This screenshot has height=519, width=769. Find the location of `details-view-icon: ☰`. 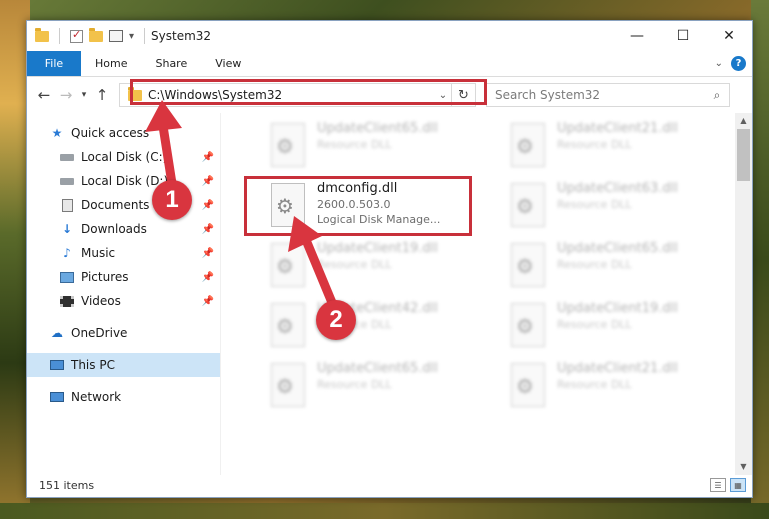

details-view-icon: ☰ is located at coordinates (718, 485).